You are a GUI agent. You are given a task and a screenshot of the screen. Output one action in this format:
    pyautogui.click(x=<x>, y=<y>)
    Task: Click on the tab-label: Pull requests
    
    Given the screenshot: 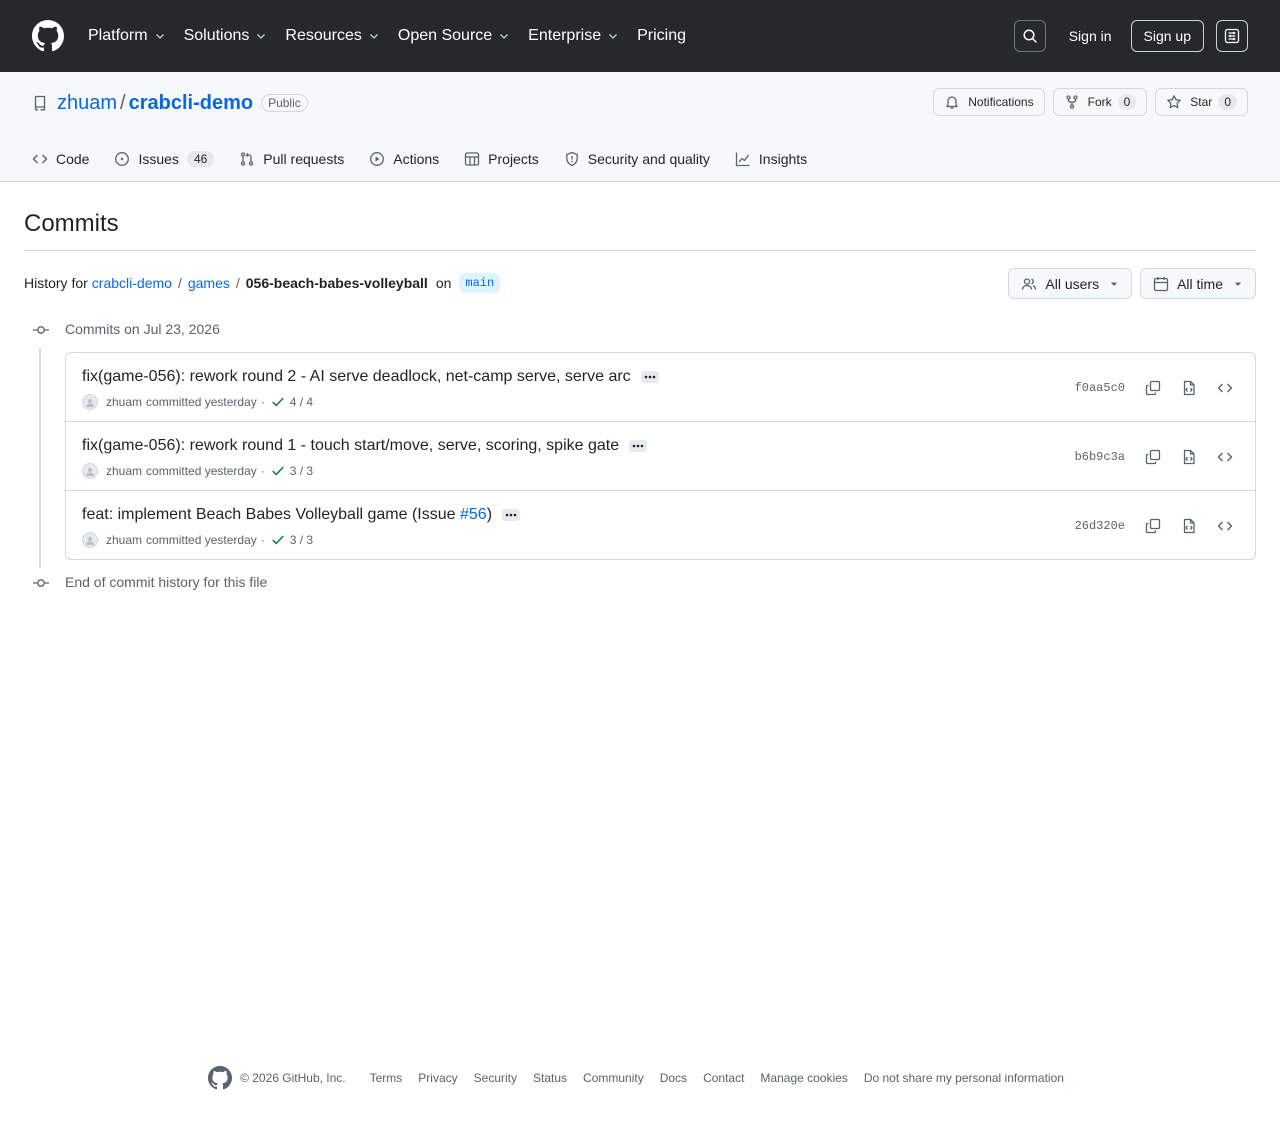 What is the action you would take?
    pyautogui.click(x=304, y=159)
    